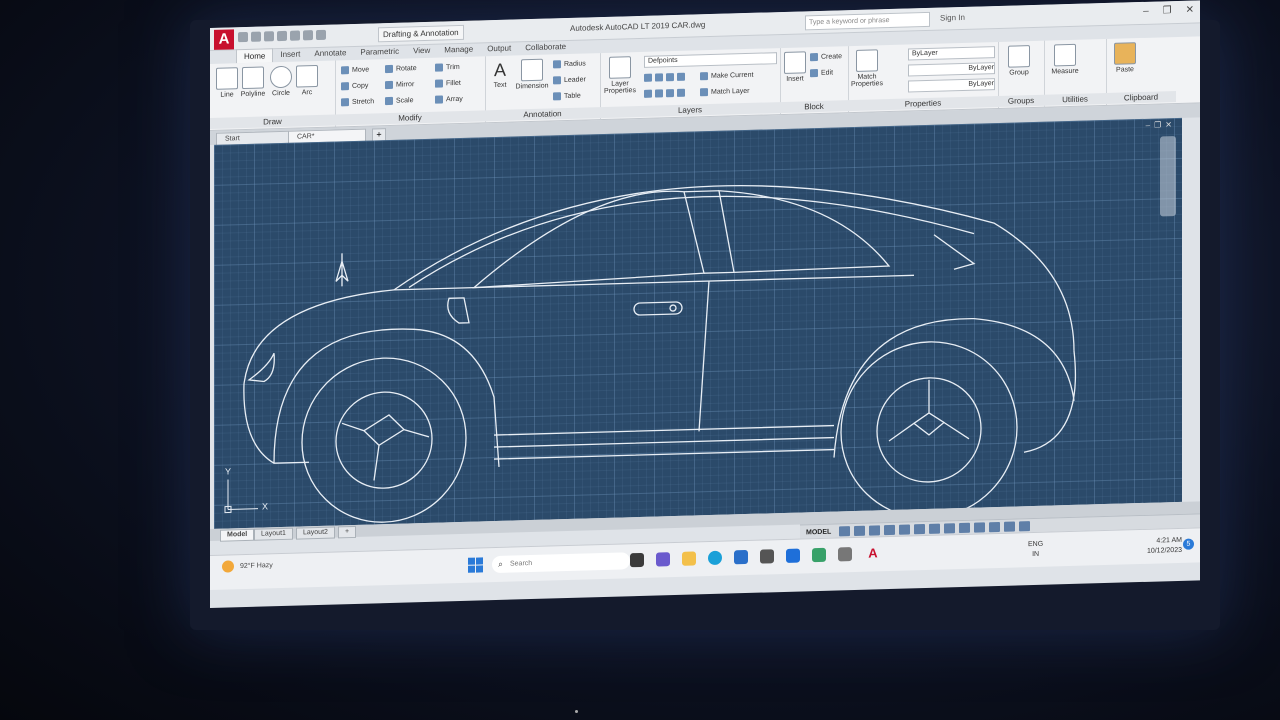  Describe the element at coordinates (867, 68) in the screenshot. I see `match-properties-button: Match Properties` at that location.